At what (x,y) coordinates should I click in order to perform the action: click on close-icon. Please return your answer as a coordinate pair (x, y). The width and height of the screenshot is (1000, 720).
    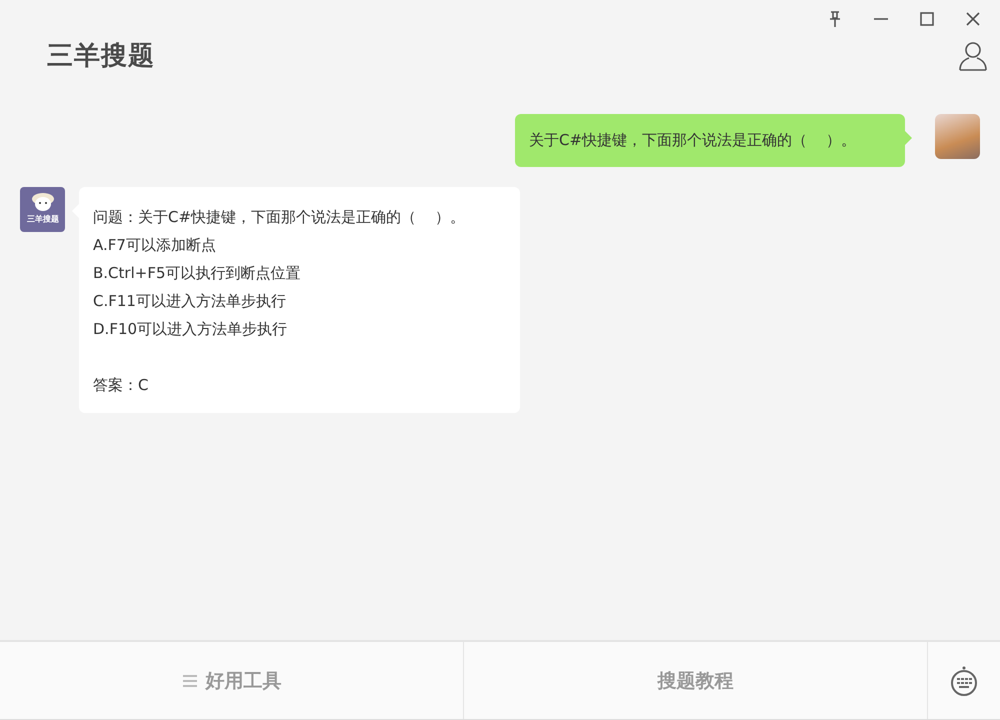
    Looking at the image, I should click on (973, 19).